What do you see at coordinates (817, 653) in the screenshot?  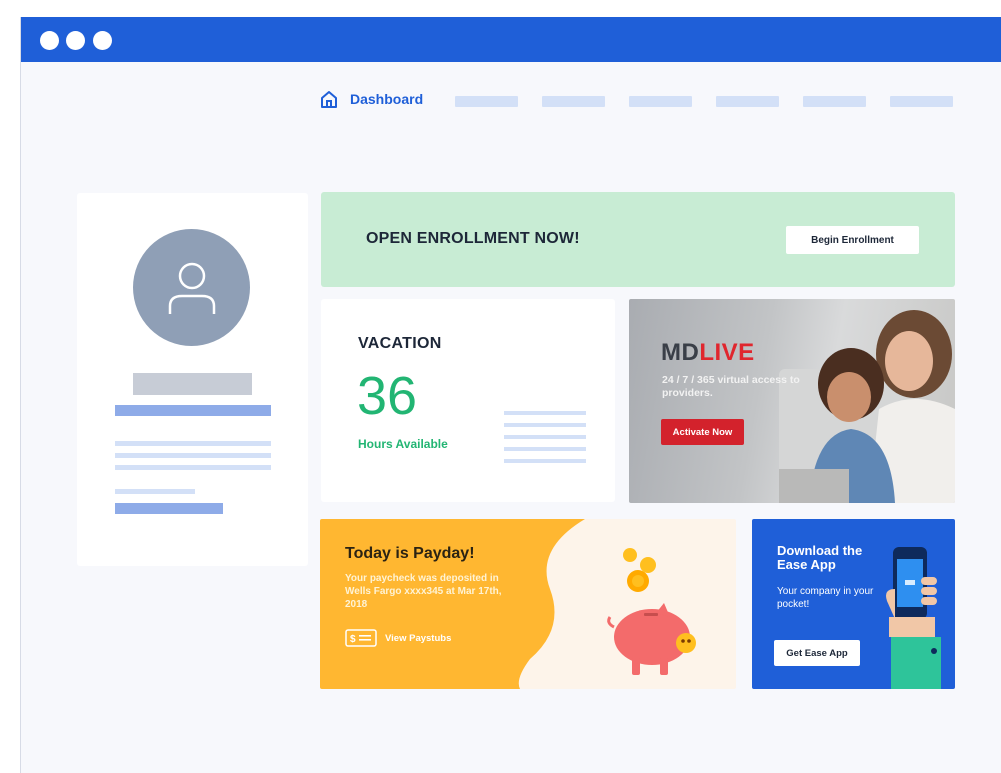 I see `get-ease-app-button: Get Ease App` at bounding box center [817, 653].